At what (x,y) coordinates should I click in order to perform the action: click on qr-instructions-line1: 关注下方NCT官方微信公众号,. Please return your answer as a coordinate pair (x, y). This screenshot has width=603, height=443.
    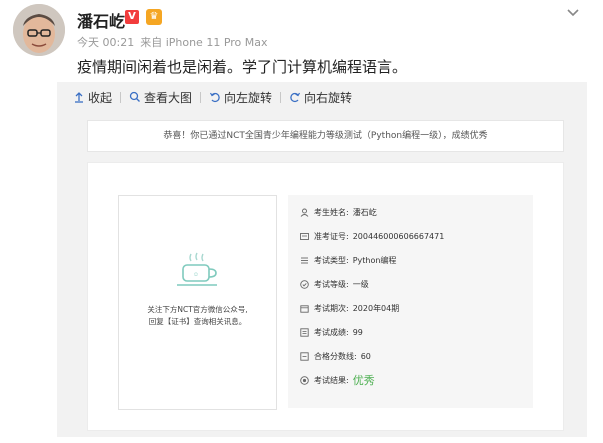
    Looking at the image, I should click on (197, 309).